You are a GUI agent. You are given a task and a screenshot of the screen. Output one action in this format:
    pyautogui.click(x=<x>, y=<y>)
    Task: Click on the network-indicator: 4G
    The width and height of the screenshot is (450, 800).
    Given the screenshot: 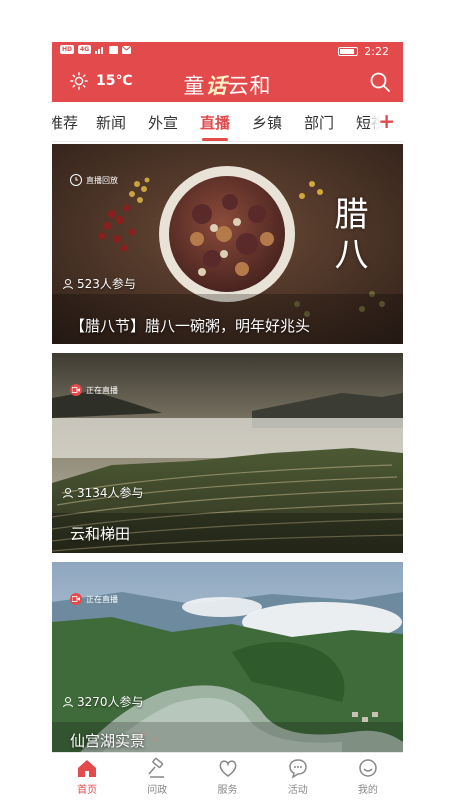 What is the action you would take?
    pyautogui.click(x=85, y=49)
    